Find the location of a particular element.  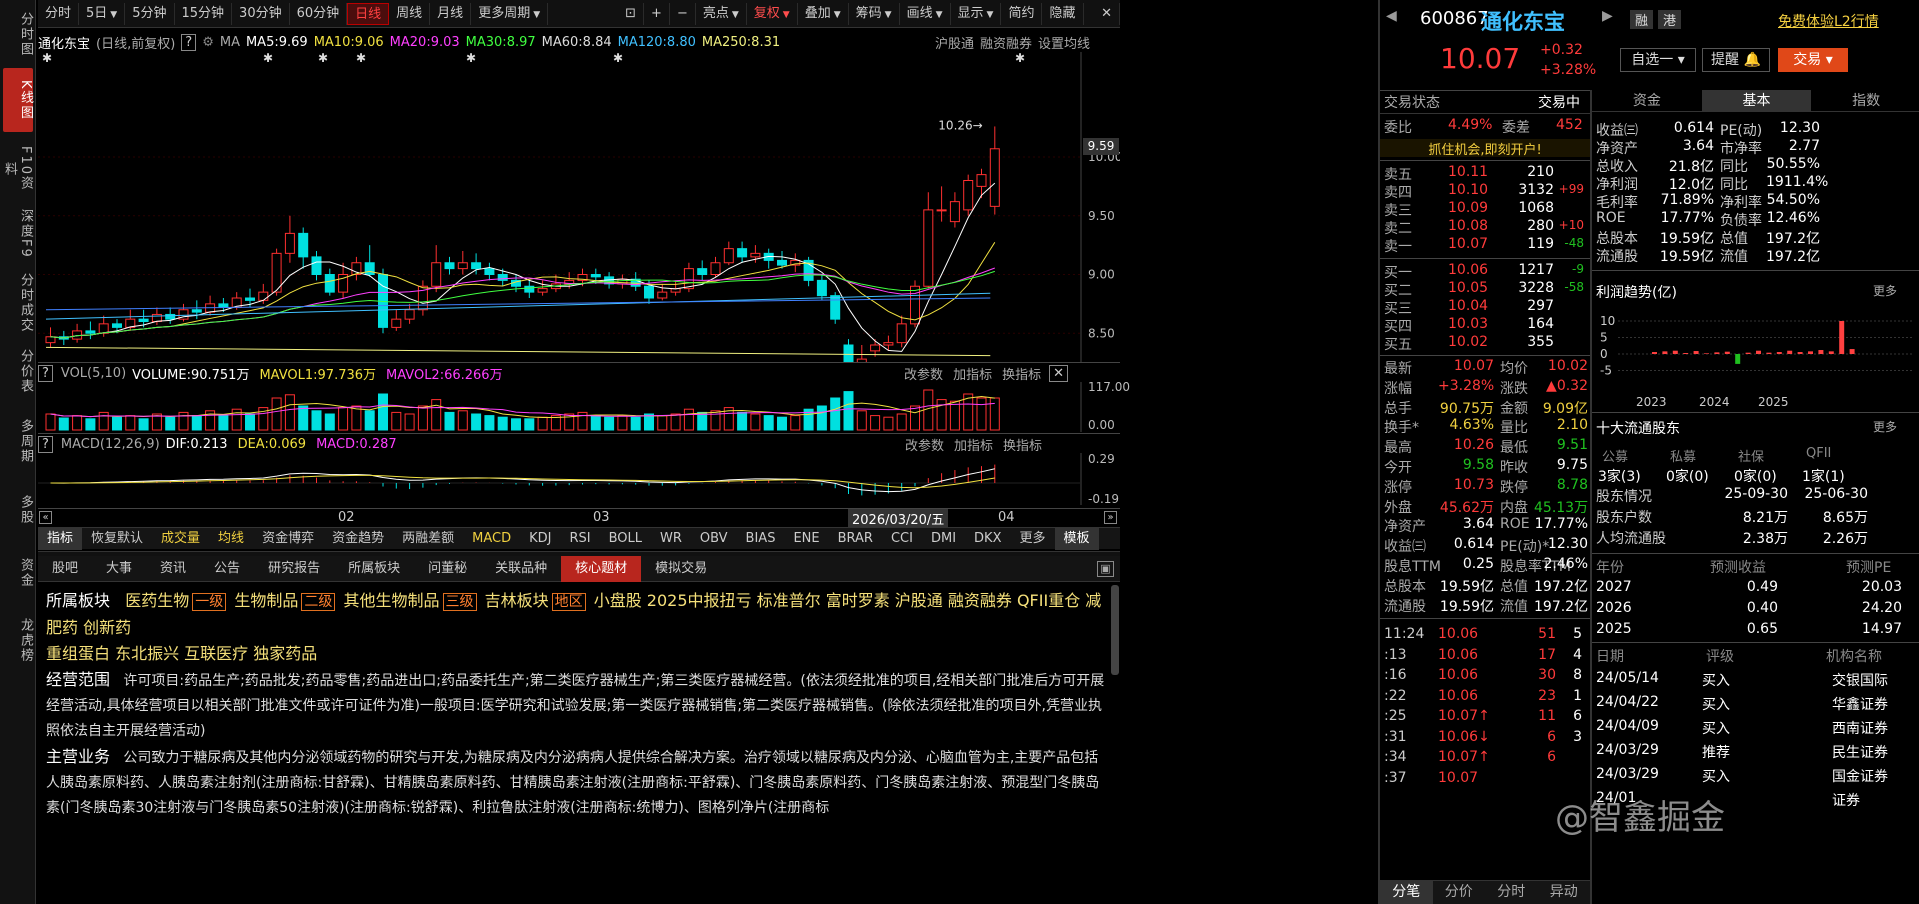

tab-5: 所属板块 is located at coordinates (374, 569).